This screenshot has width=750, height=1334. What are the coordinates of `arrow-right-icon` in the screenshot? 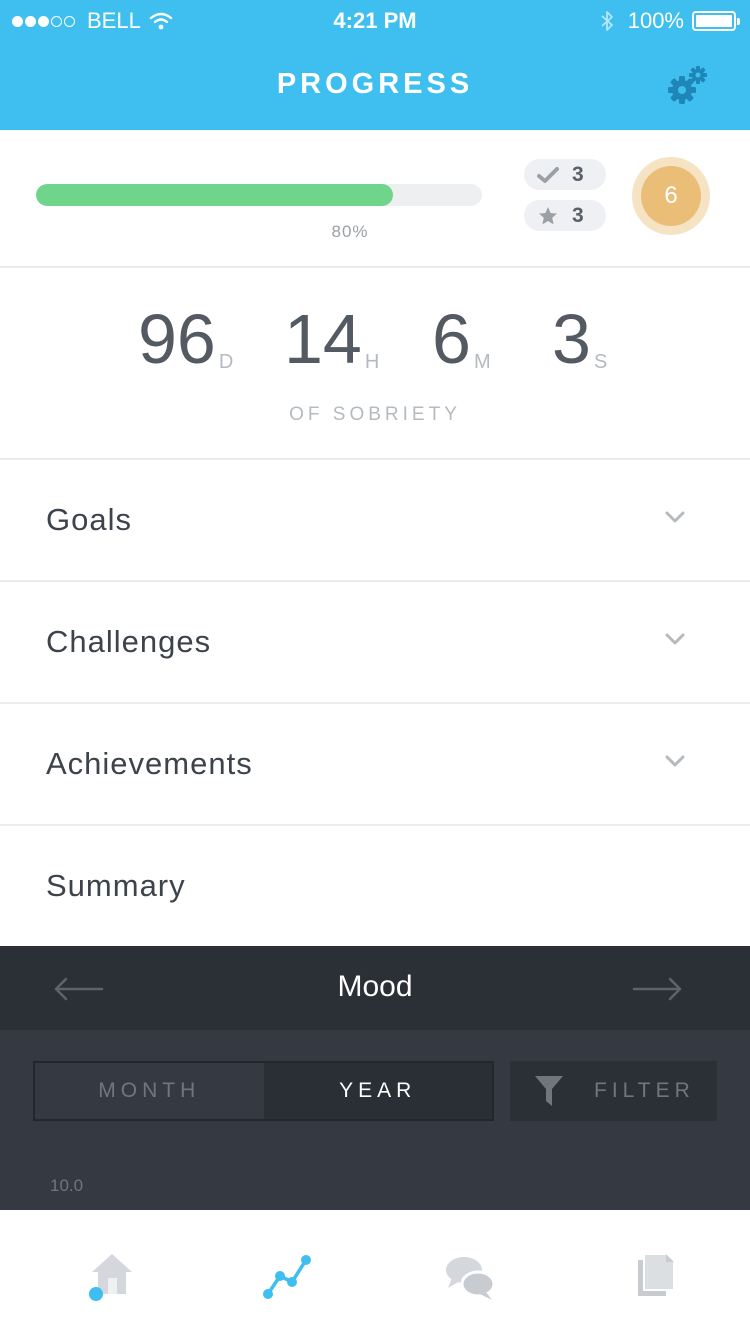 It's located at (658, 989).